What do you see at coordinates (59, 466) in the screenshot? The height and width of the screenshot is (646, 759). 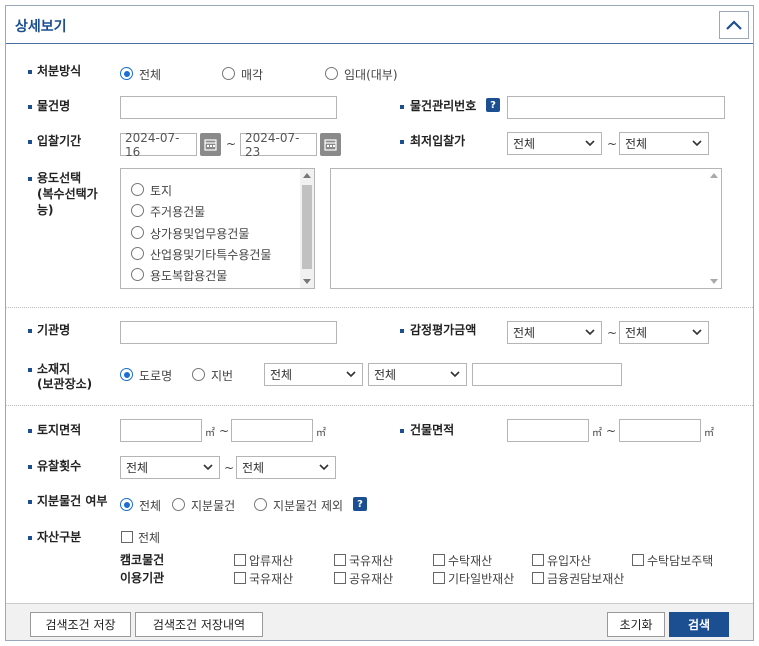 I see `failed-bids-label: 유찰횟수` at bounding box center [59, 466].